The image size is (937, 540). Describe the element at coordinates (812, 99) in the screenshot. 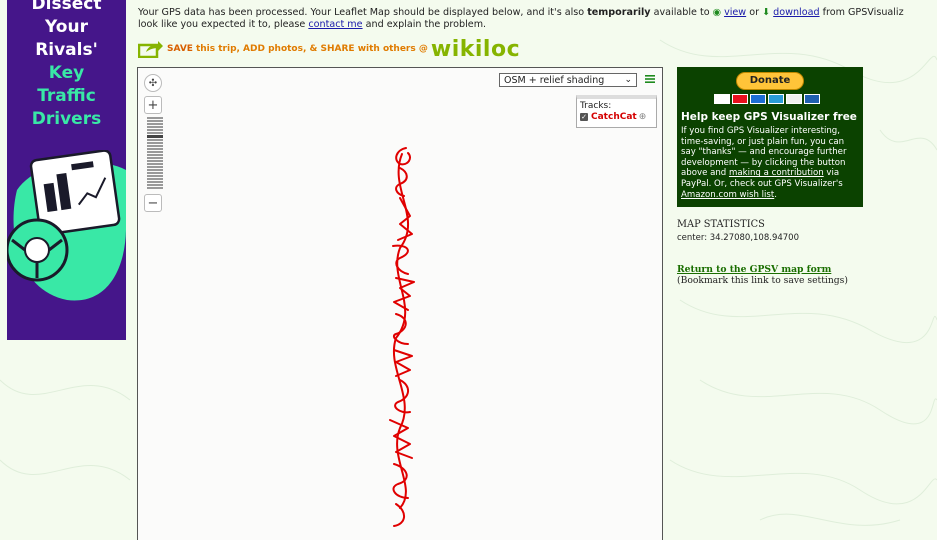

I see `bank-icon` at that location.